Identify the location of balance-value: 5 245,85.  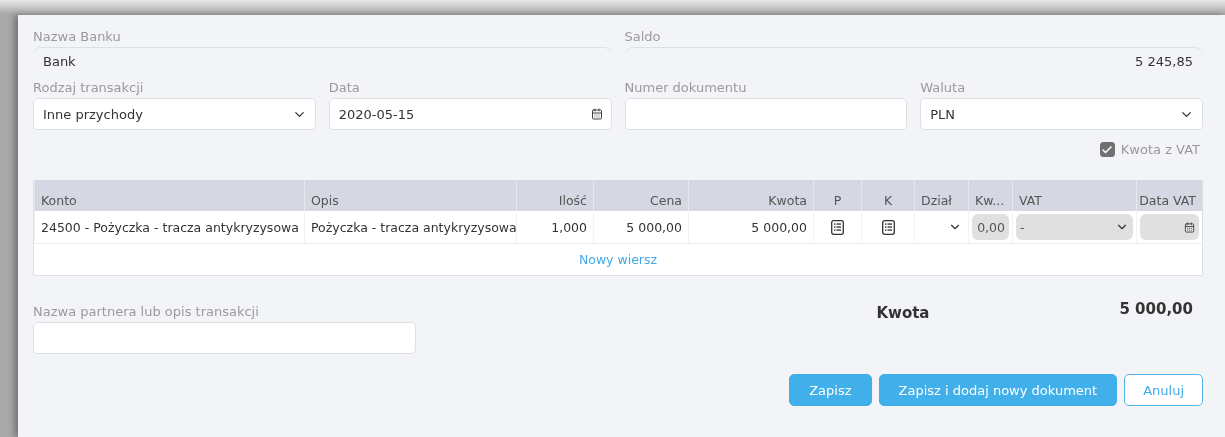
(913, 62).